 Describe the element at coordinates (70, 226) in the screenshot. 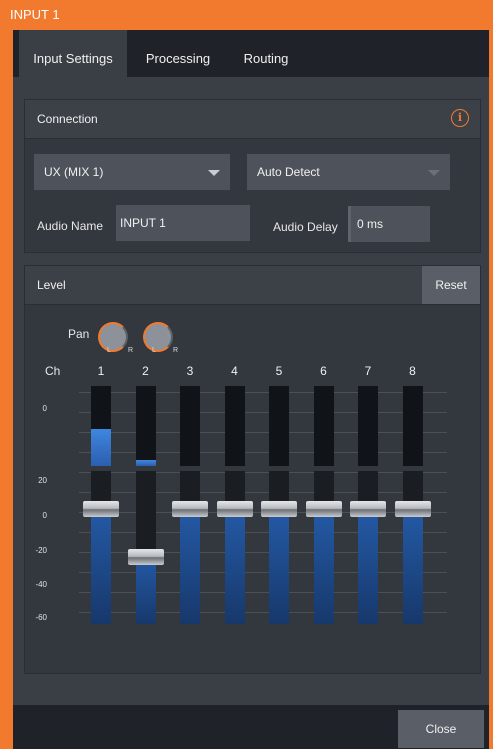

I see `audio-name-label: Audio Name` at that location.